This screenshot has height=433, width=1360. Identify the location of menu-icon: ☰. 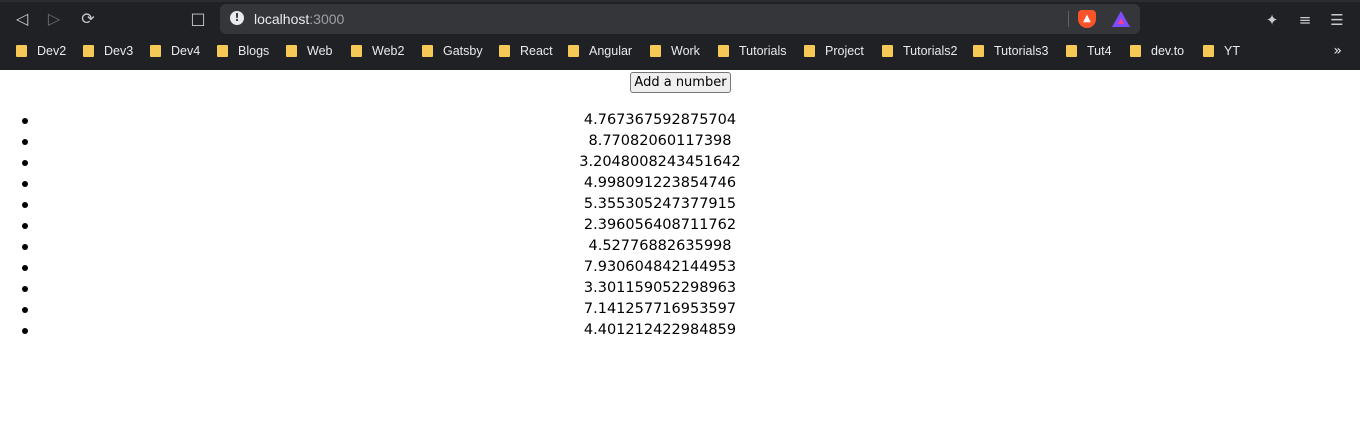
(1337, 20).